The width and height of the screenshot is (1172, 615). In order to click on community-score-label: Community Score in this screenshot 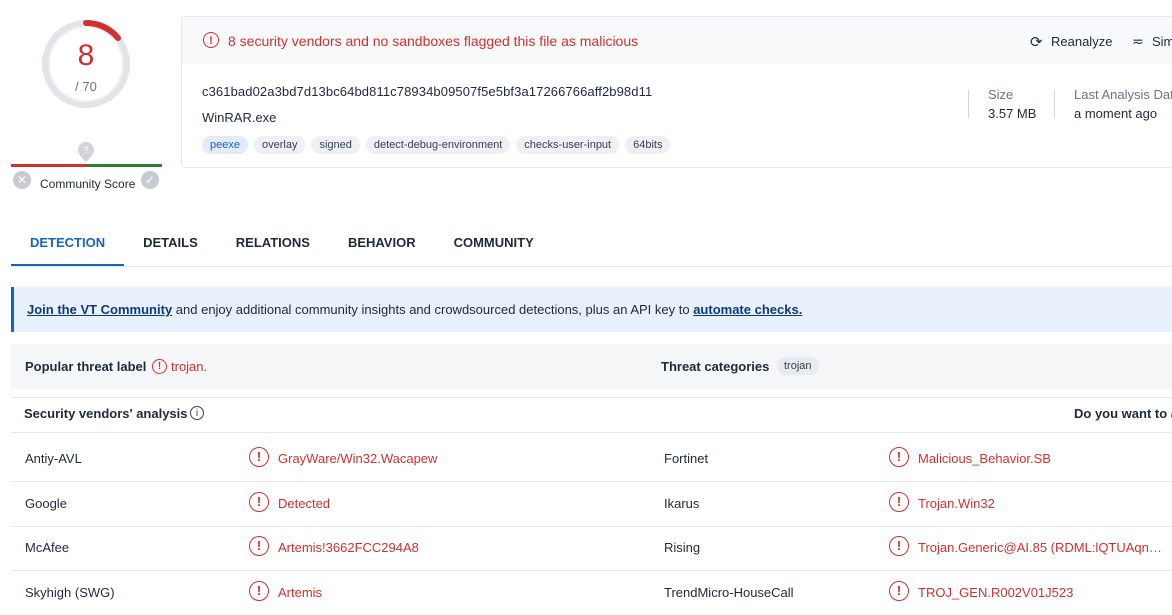, I will do `click(88, 184)`.